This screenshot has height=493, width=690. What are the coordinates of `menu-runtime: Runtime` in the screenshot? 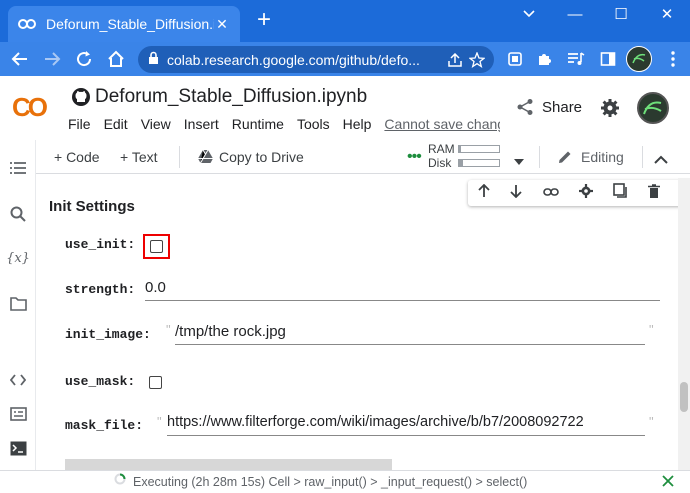 It's located at (258, 124).